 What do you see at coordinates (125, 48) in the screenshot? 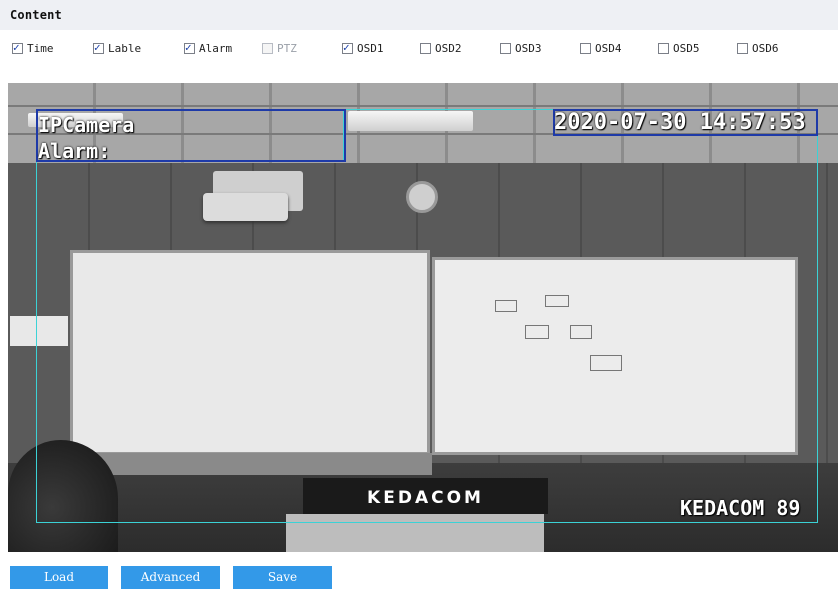
I see `lable-label: Lable` at bounding box center [125, 48].